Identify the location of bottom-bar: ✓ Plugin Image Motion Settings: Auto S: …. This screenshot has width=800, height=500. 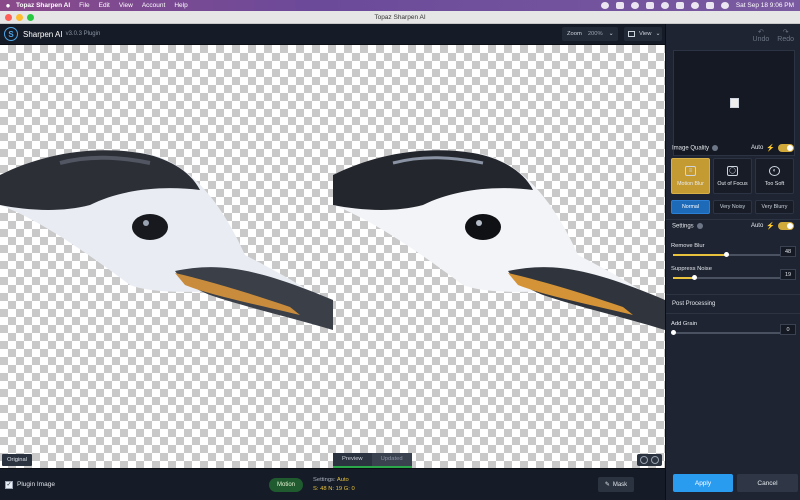
(332, 484).